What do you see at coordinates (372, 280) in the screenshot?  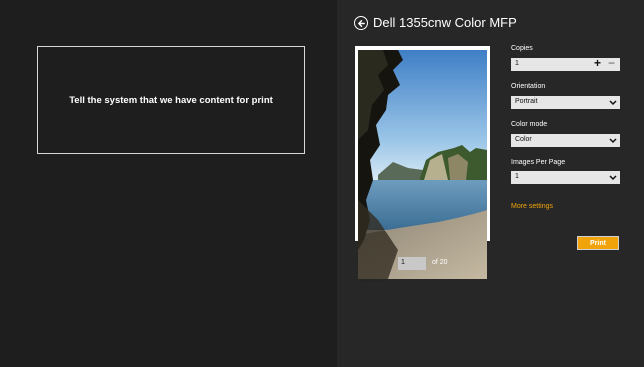 I see `photo-caption: image number 1` at bounding box center [372, 280].